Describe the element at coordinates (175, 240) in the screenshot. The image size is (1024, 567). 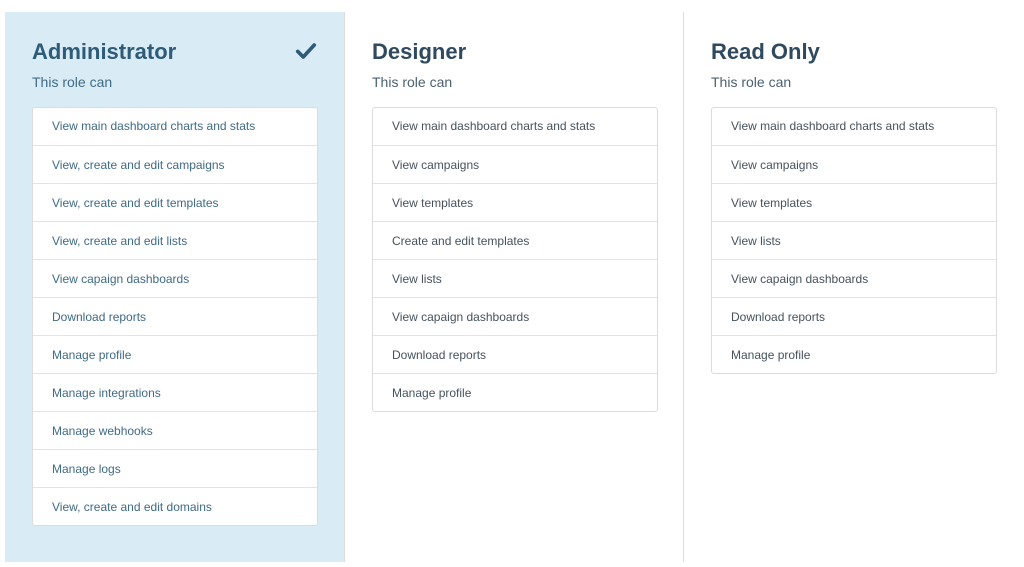
I see `permission-item: View, create and edit lists` at that location.